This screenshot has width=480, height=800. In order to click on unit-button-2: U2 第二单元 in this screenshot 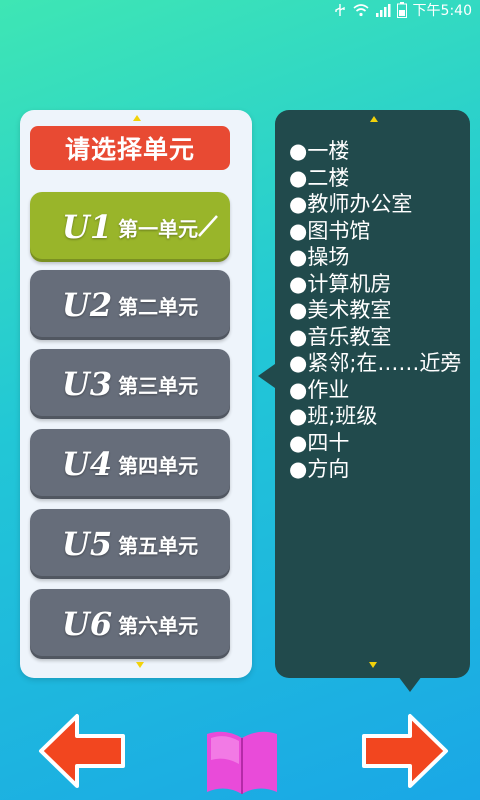, I will do `click(130, 305)`.